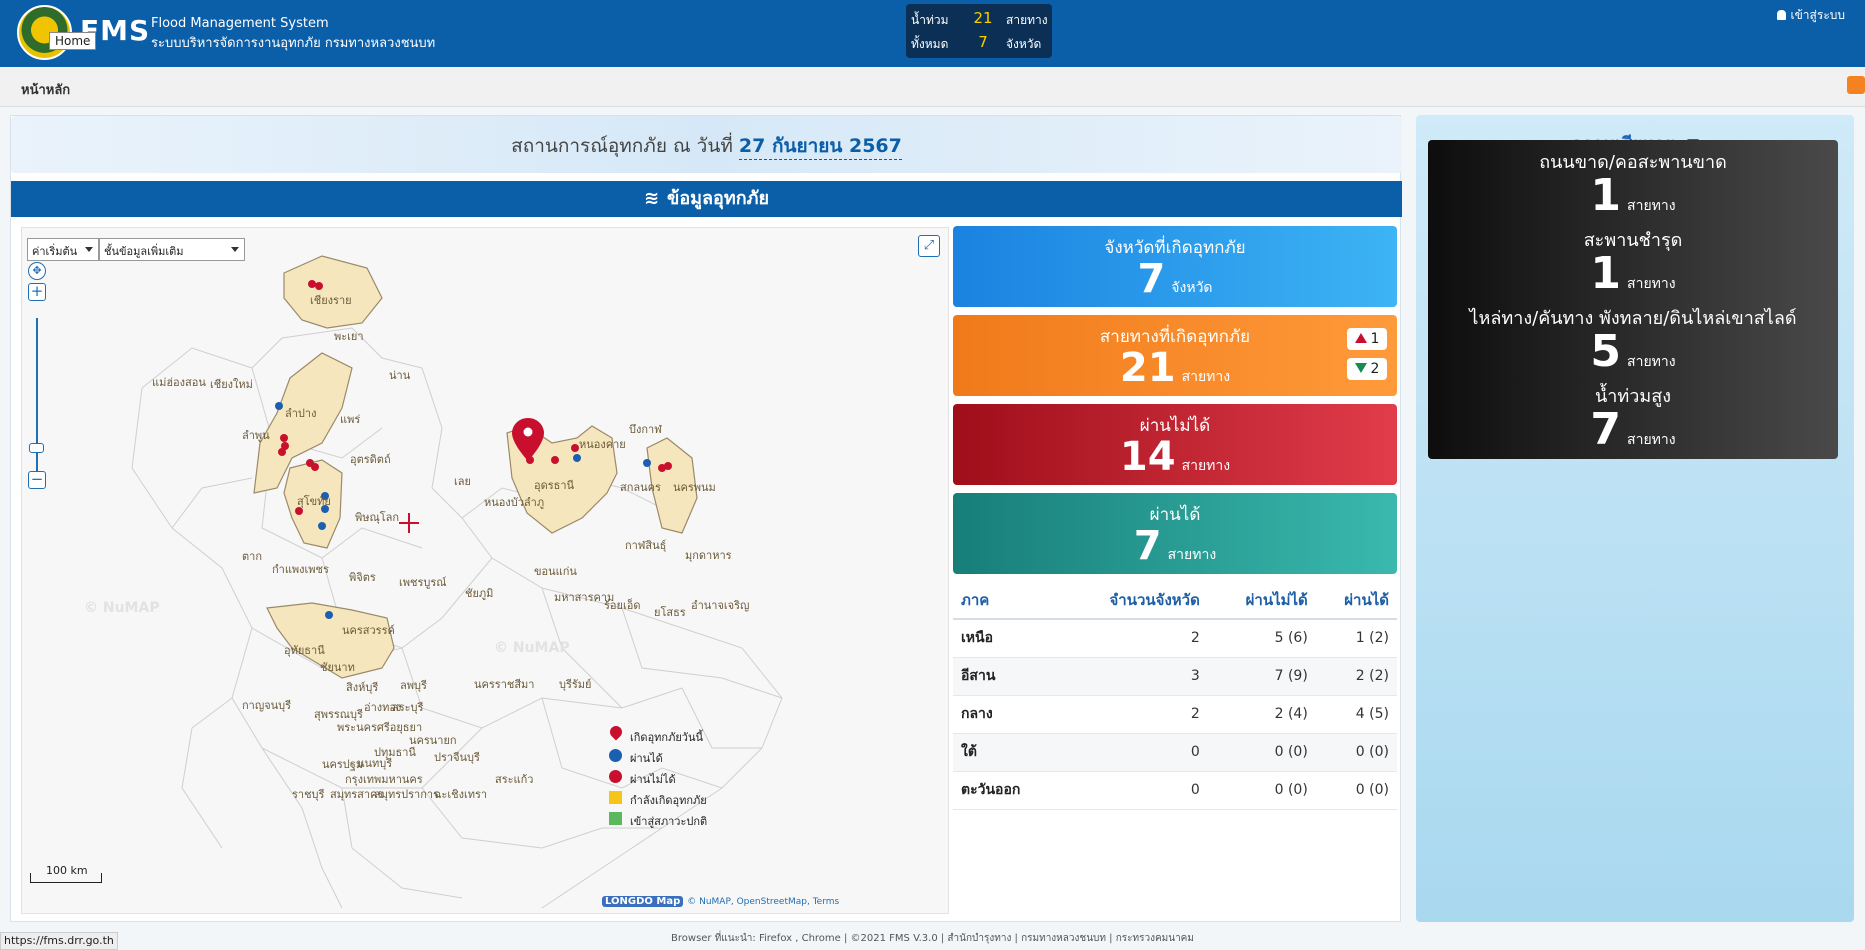  Describe the element at coordinates (433, 740) in the screenshot. I see `map-place-label: นครนายก` at that location.